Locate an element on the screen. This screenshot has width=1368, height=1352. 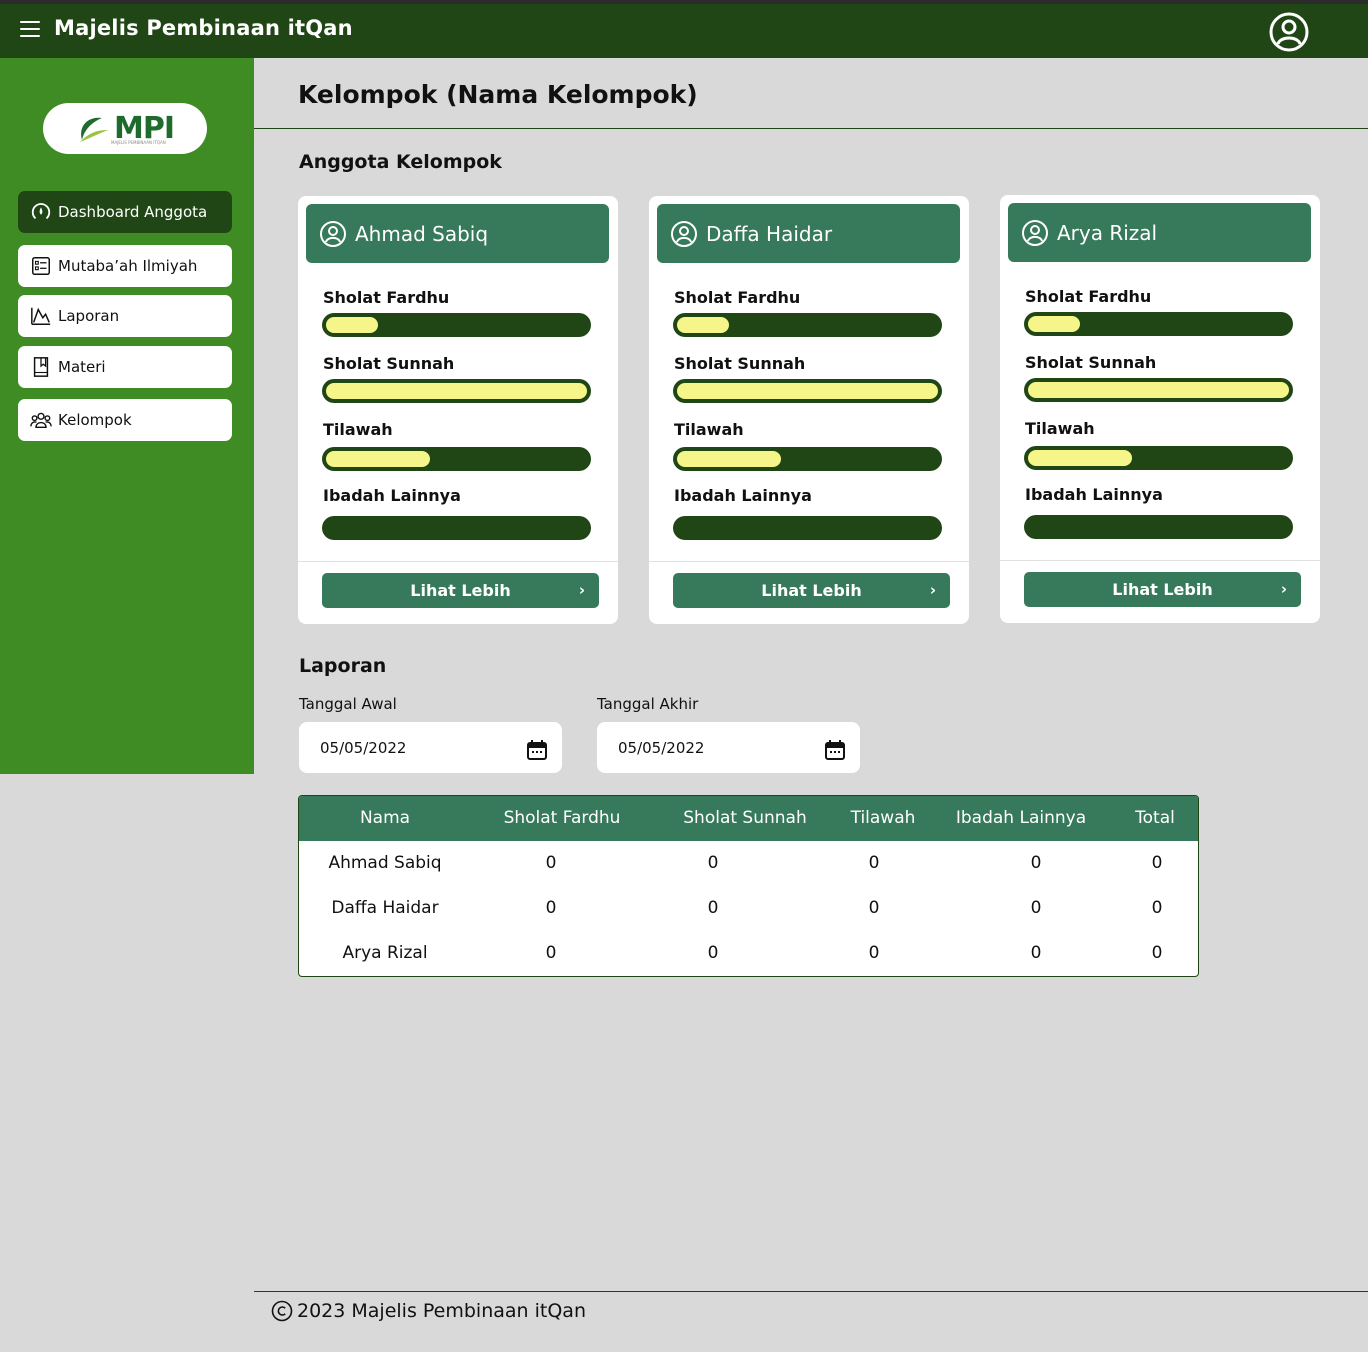
table-cell: Daffa Haidar is located at coordinates (385, 908).